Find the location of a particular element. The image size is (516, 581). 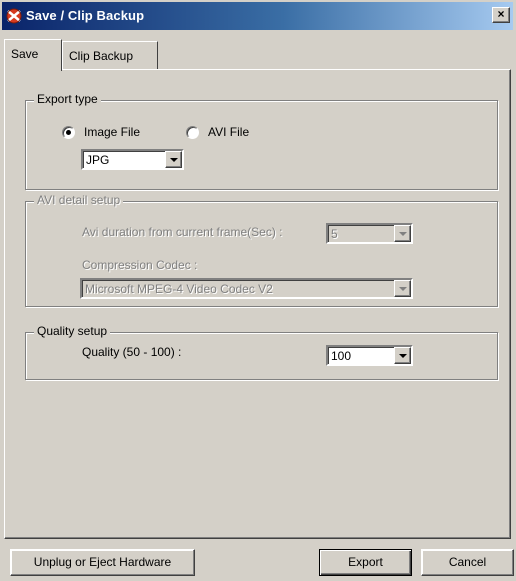

export-type-legend: Export type is located at coordinates (67, 99).